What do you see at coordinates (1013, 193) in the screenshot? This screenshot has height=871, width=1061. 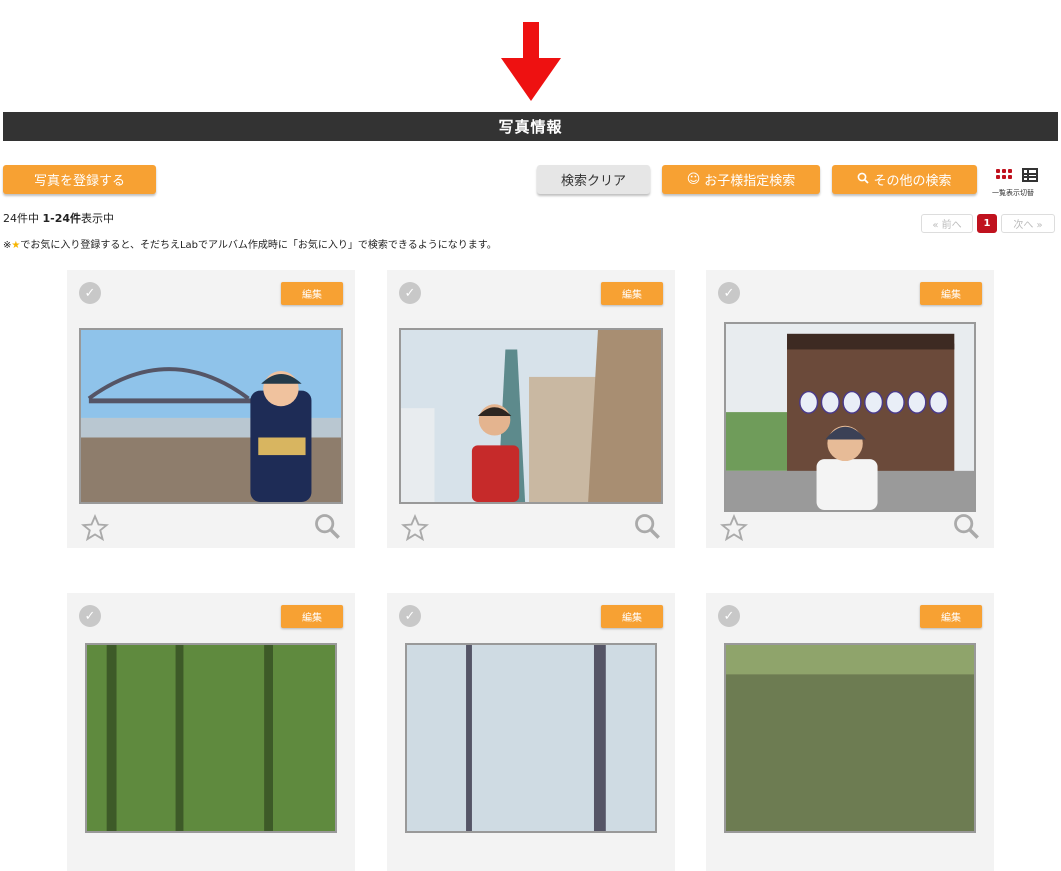 I see `view-toggle-label: 一覧表示切替` at bounding box center [1013, 193].